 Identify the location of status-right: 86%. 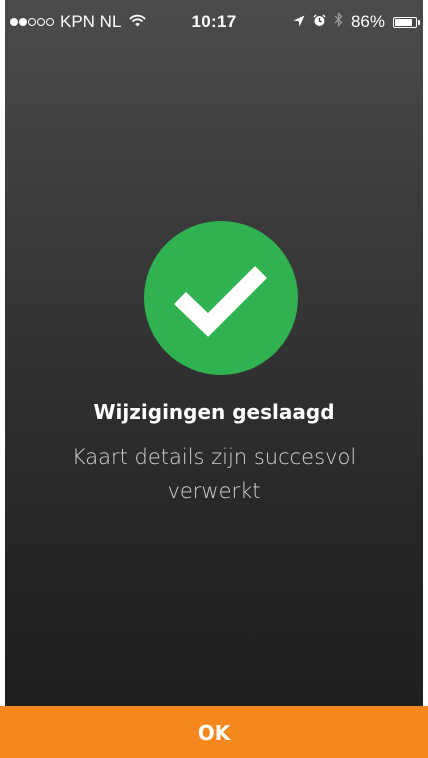
(356, 21).